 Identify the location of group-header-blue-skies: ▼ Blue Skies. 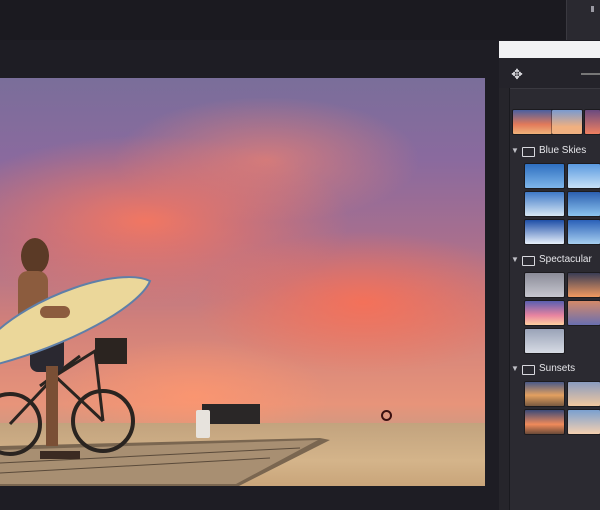
(554, 151).